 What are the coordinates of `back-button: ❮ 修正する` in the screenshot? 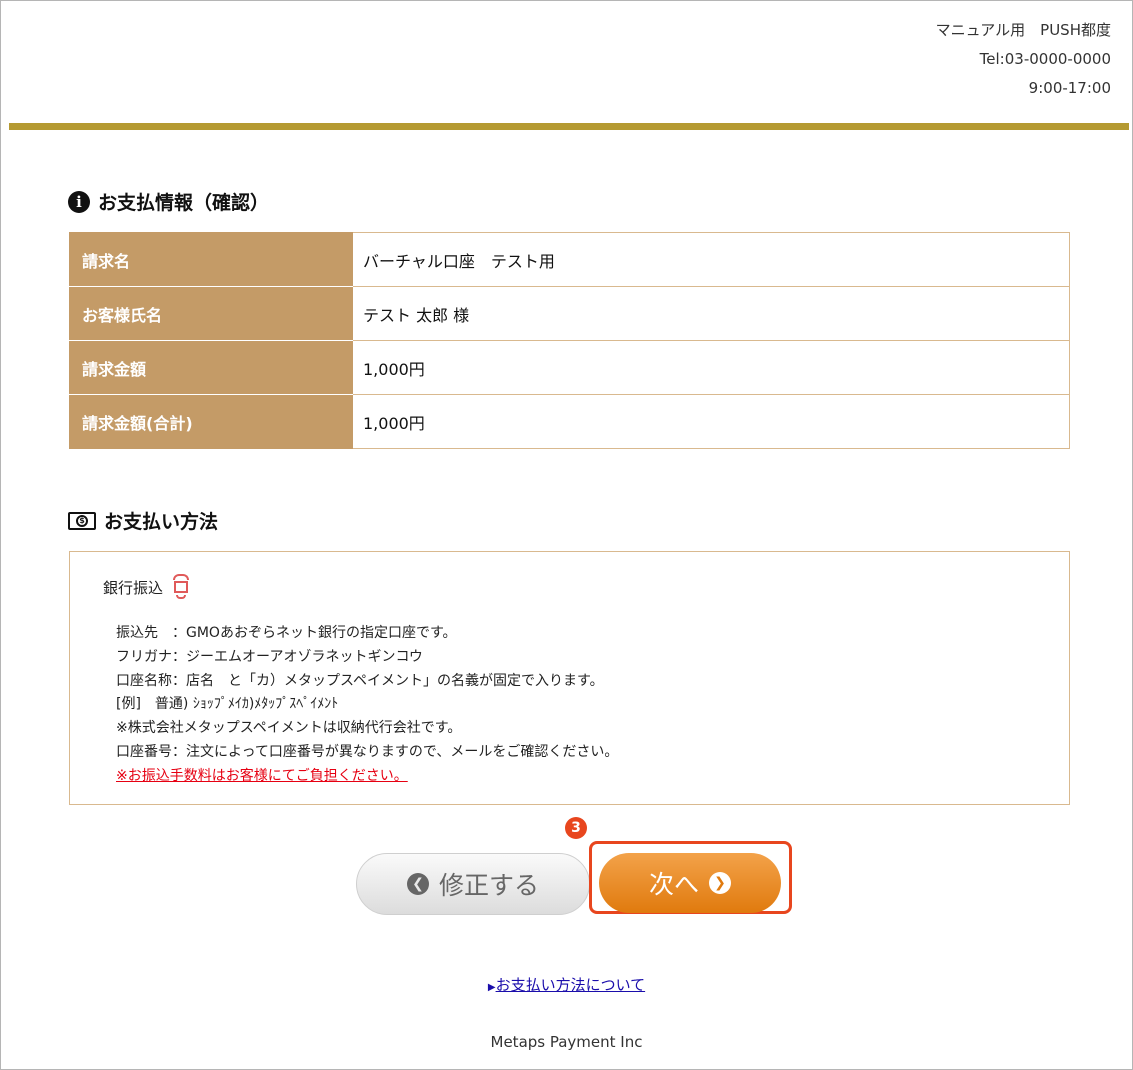 It's located at (473, 884).